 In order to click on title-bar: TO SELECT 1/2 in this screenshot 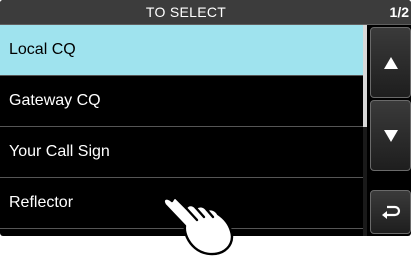, I will do `click(205, 12)`.